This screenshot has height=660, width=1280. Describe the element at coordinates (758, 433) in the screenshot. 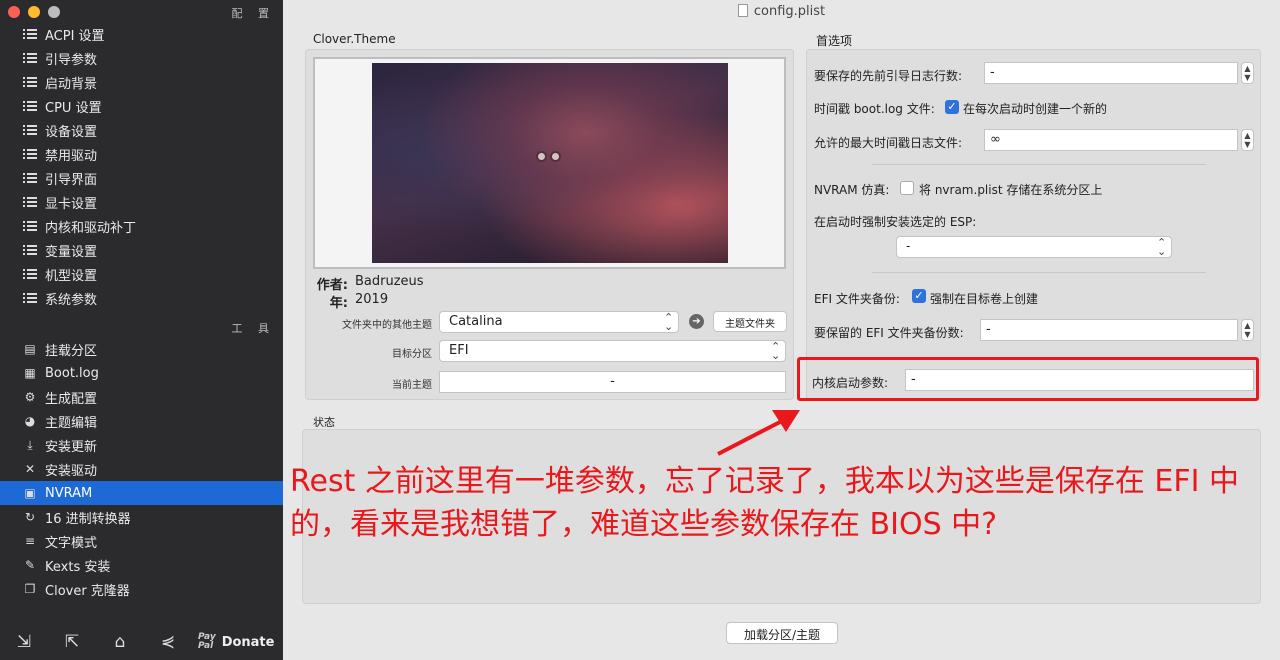

I see `annotation-arrow` at that location.